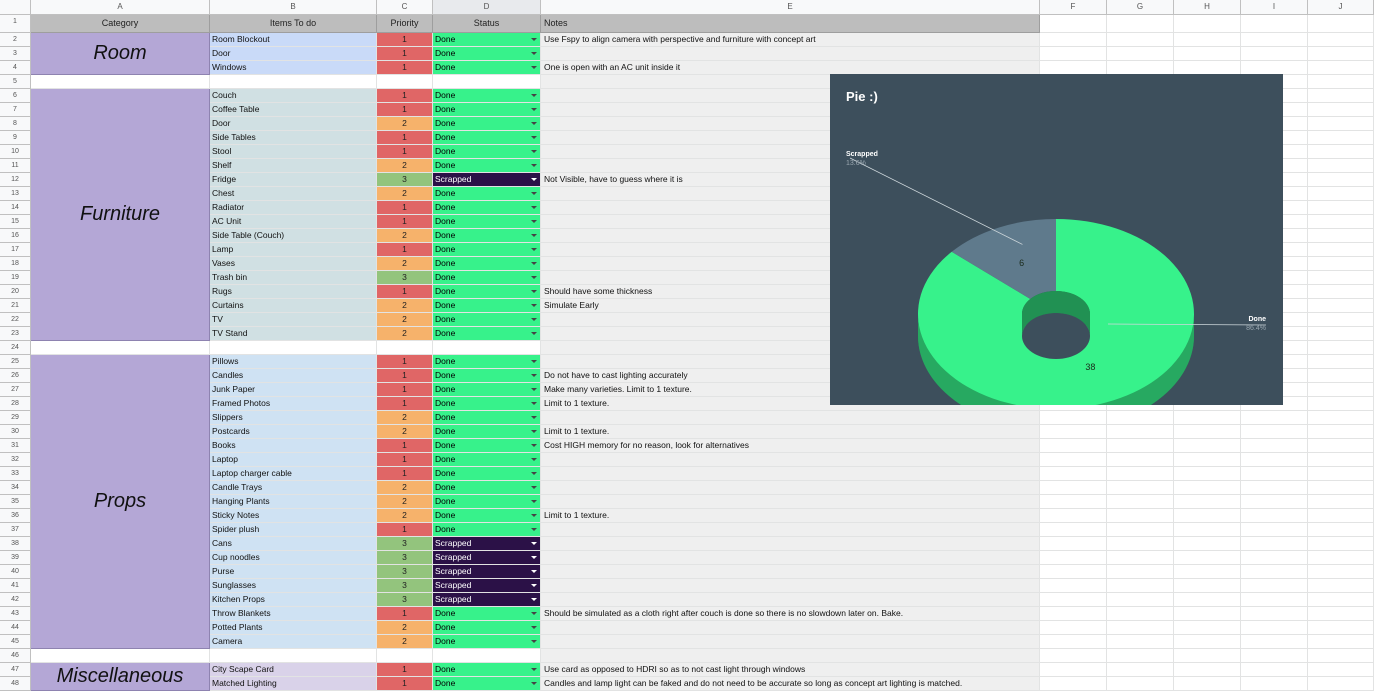 The width and height of the screenshot is (1374, 691). I want to click on item-cell: City Scape Card, so click(293, 670).